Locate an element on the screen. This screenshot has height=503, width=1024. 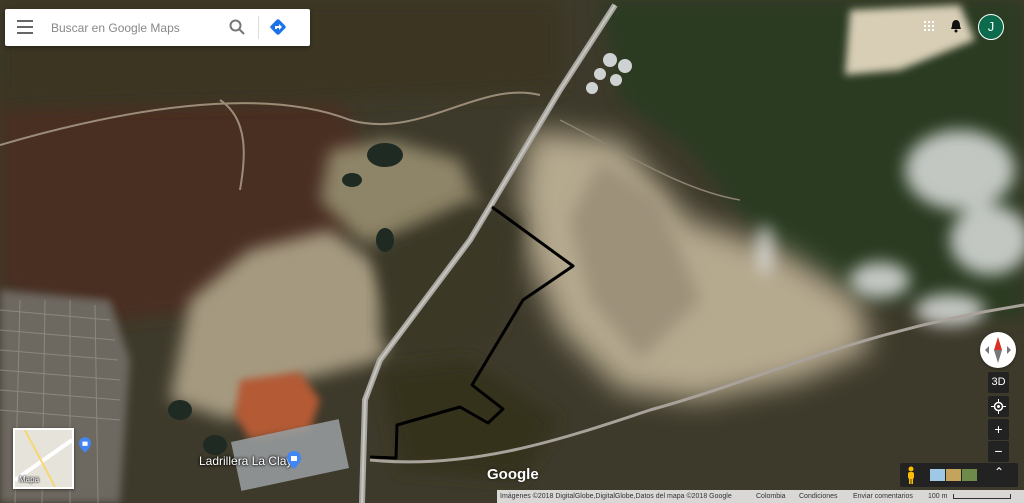
imagery-strip: ⌃ is located at coordinates (959, 475).